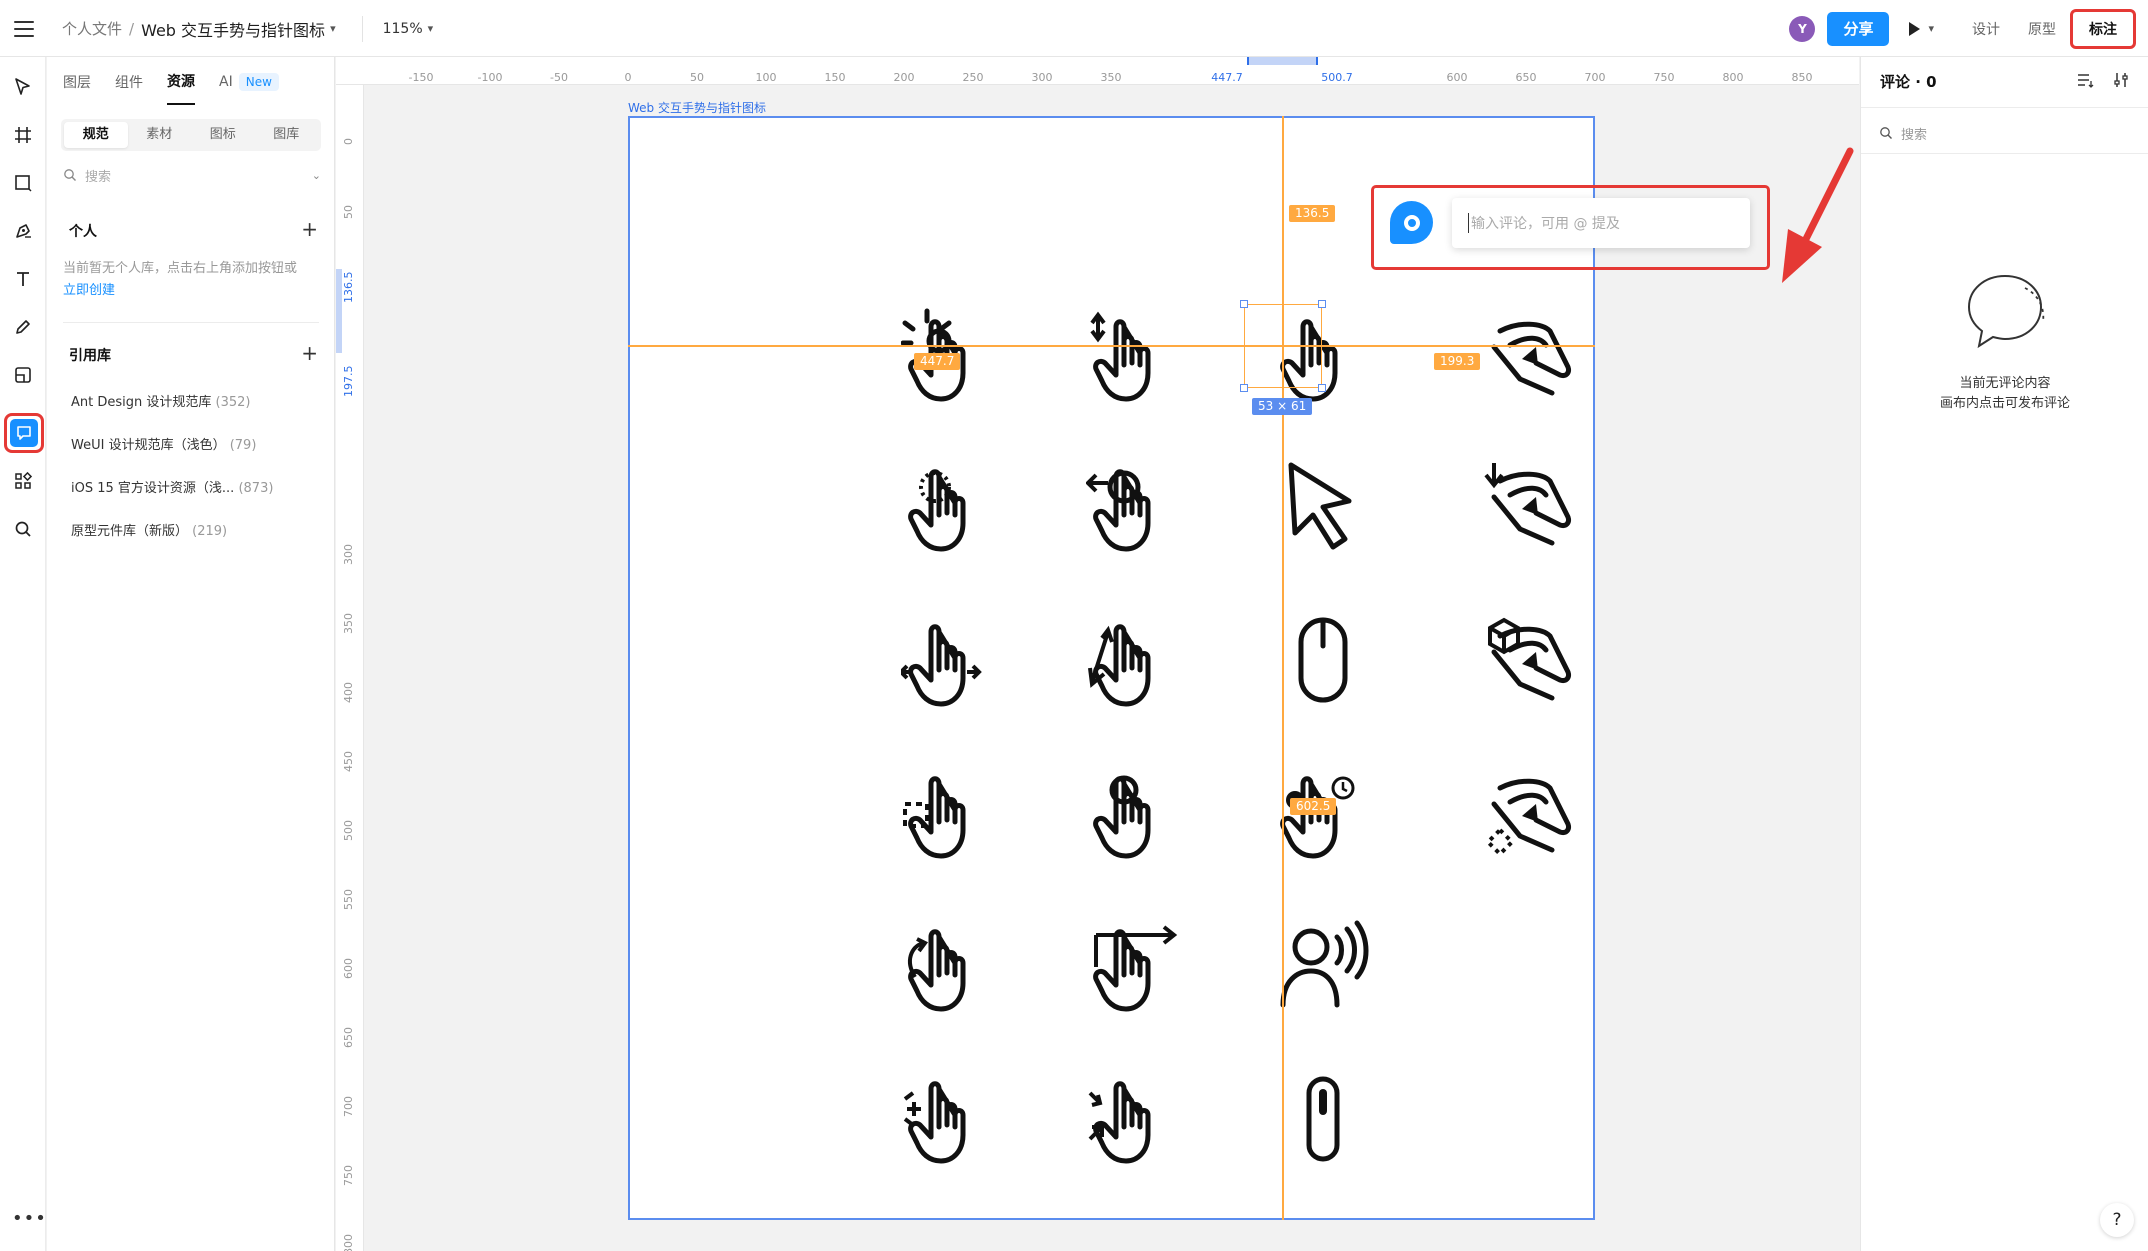  I want to click on ruler-tick: 0, so click(628, 77).